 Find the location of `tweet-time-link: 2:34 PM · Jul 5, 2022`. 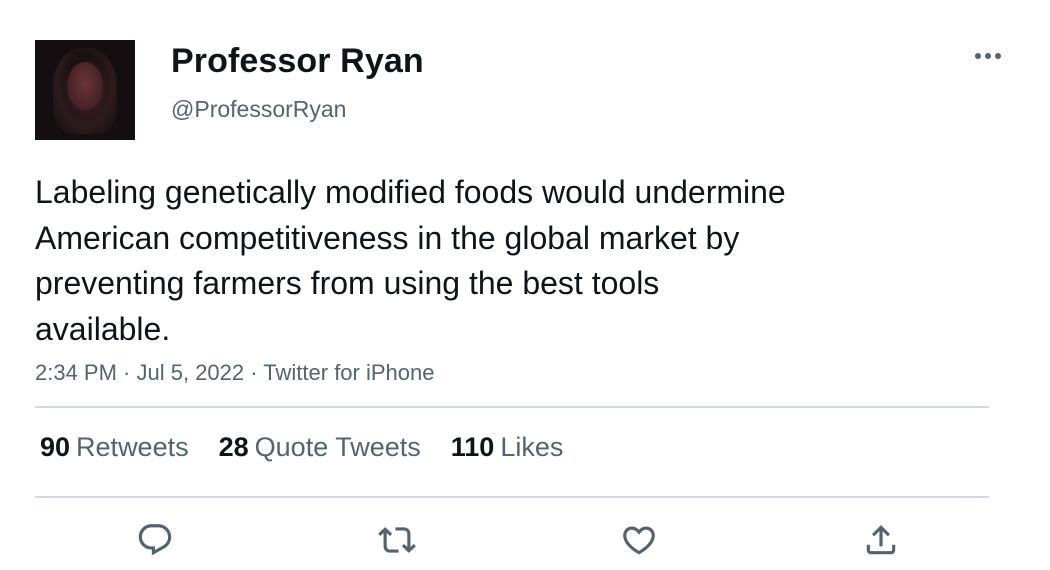

tweet-time-link: 2:34 PM · Jul 5, 2022 is located at coordinates (139, 372).